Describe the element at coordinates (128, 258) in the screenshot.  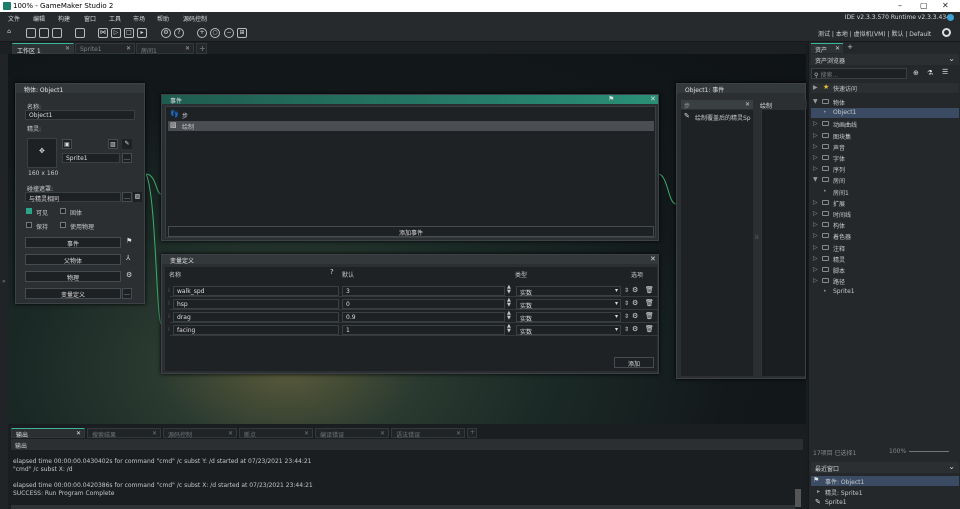
I see `hierarchy-icon: ⅄` at that location.